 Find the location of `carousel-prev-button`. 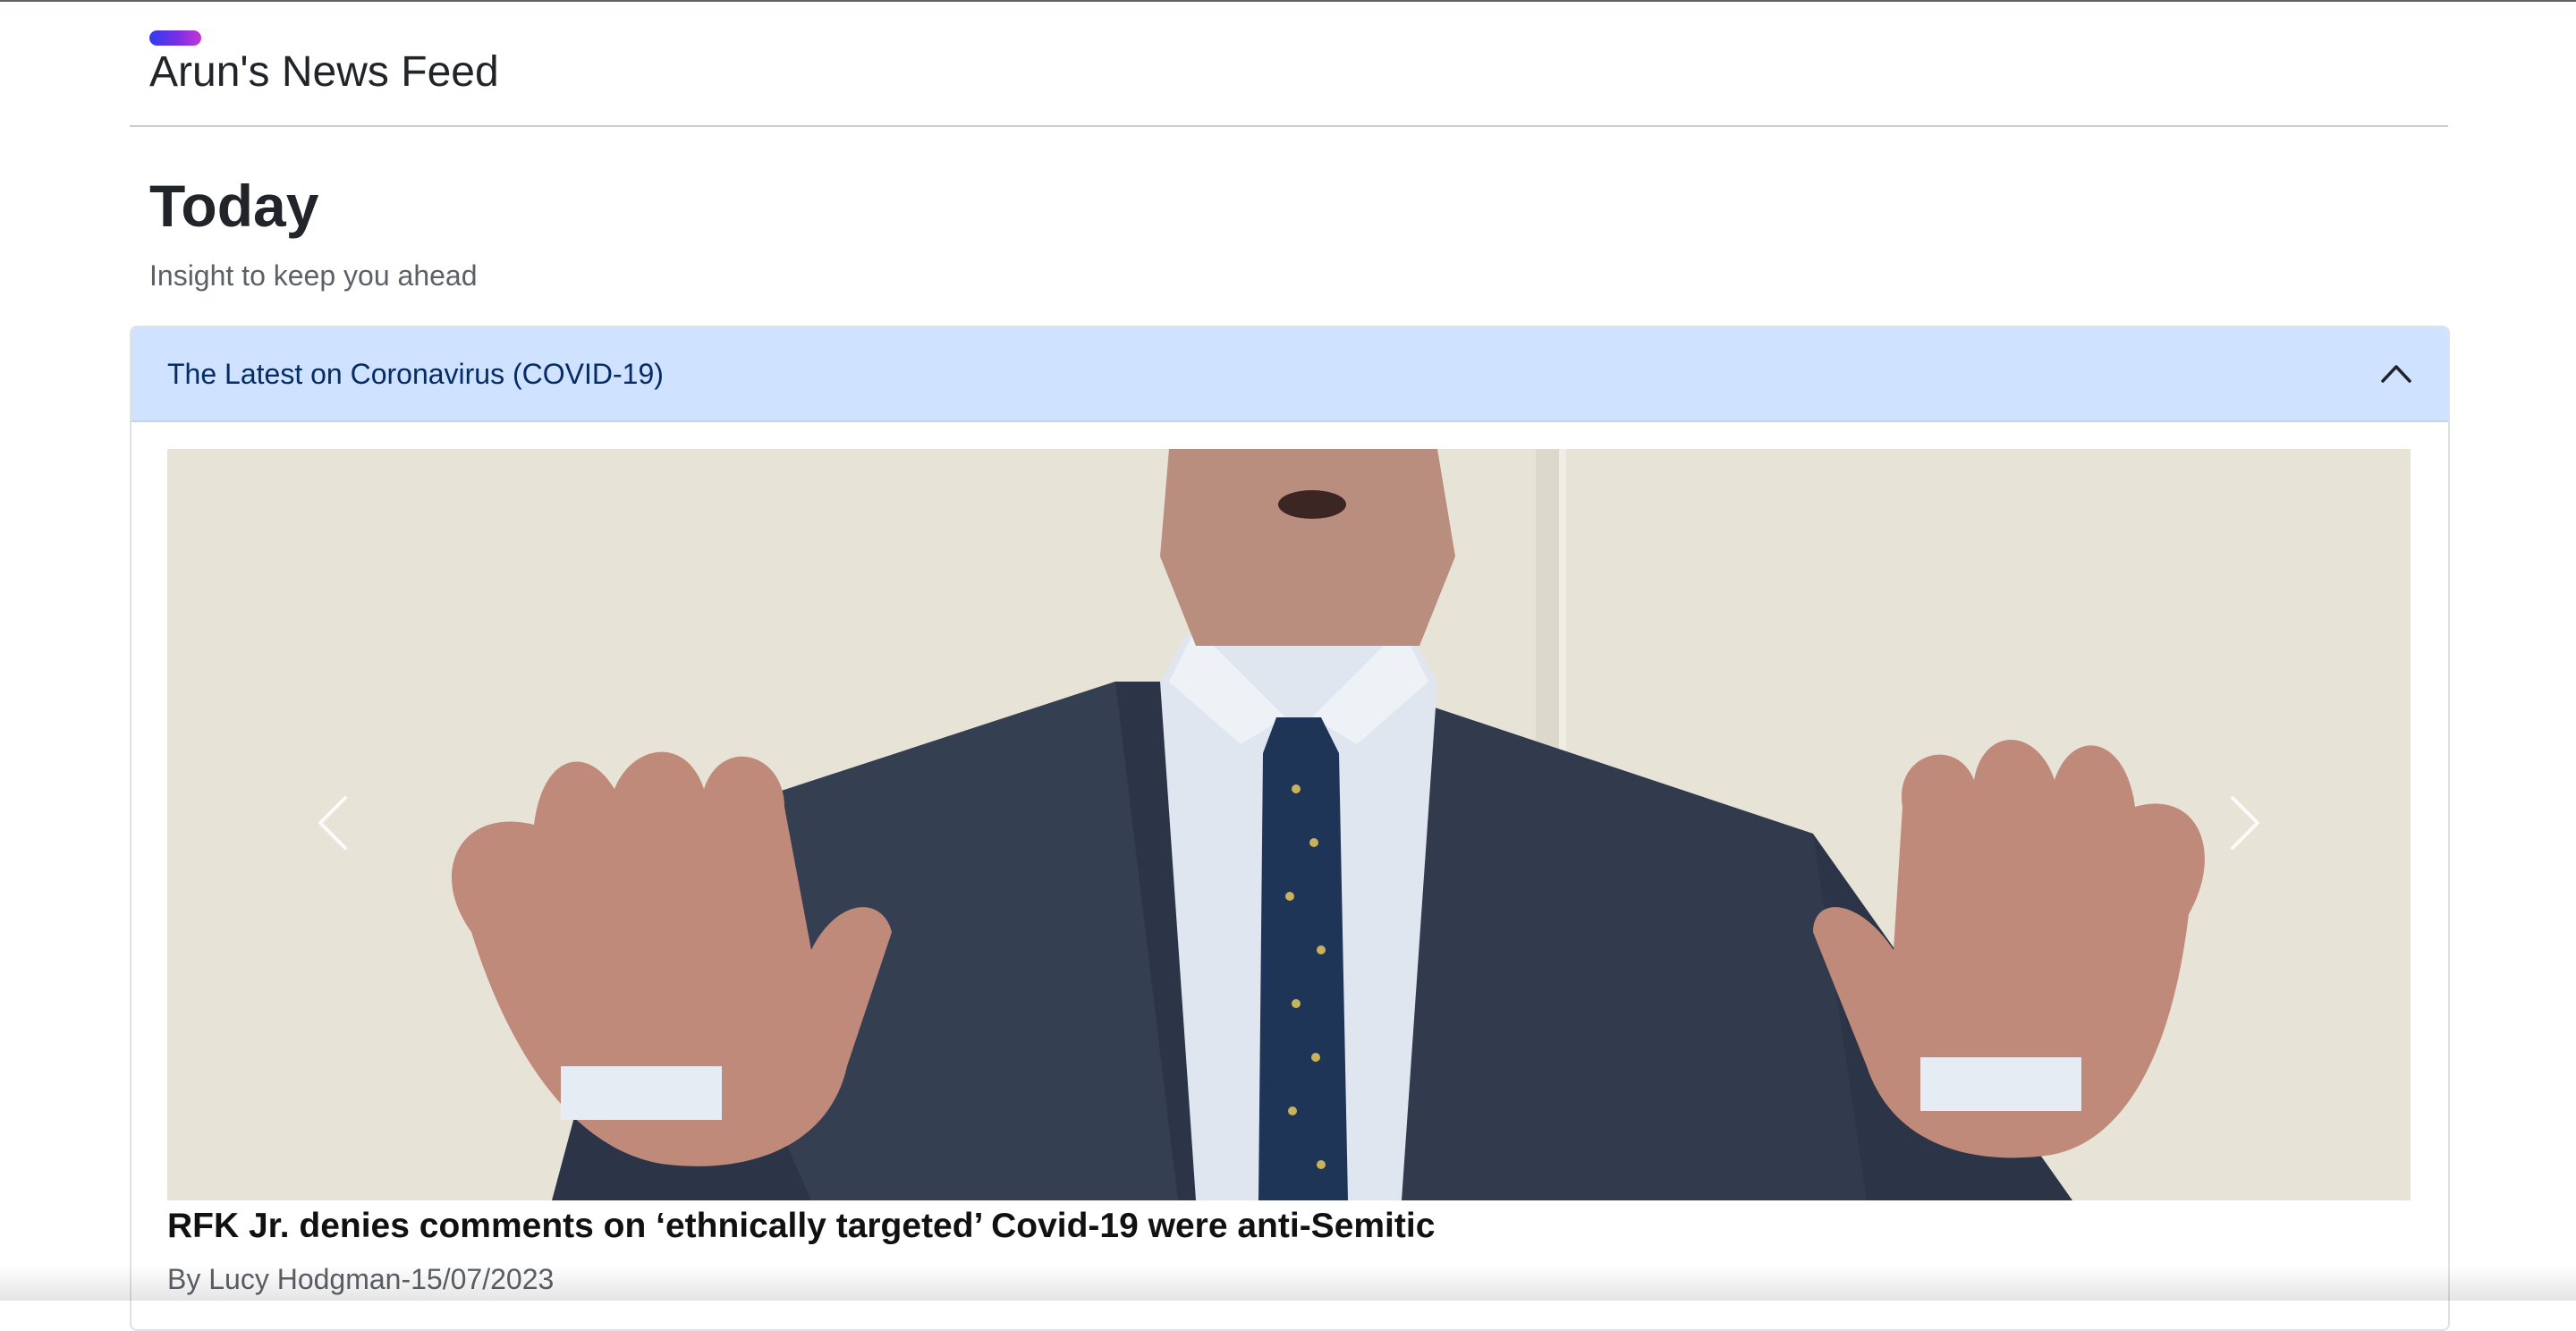

carousel-prev-button is located at coordinates (333, 825).